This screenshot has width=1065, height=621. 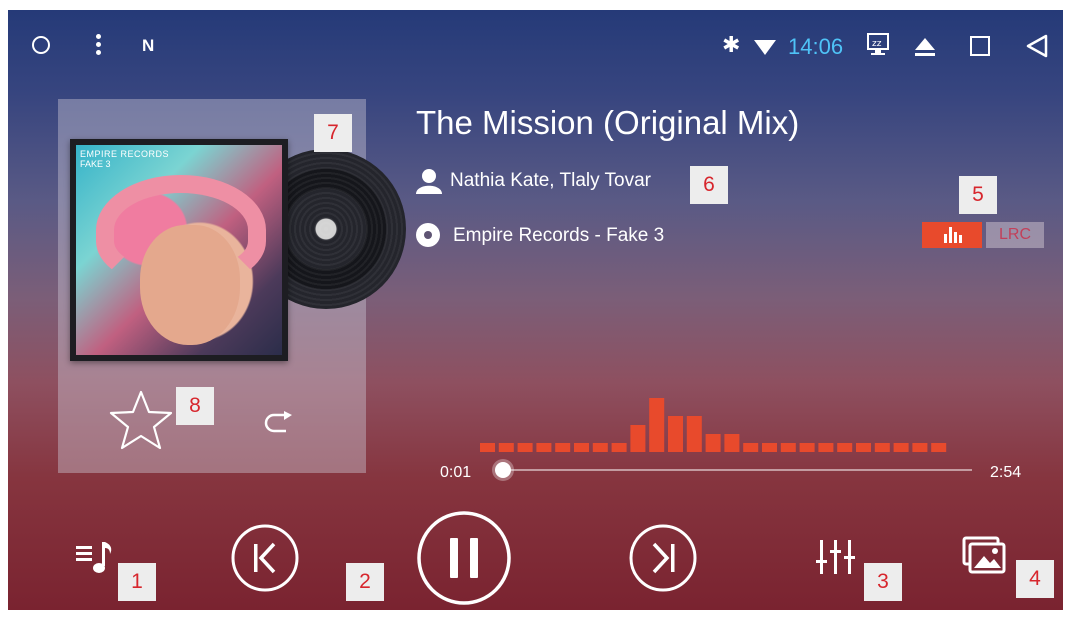 What do you see at coordinates (279, 426) in the screenshot?
I see `repeat-icon` at bounding box center [279, 426].